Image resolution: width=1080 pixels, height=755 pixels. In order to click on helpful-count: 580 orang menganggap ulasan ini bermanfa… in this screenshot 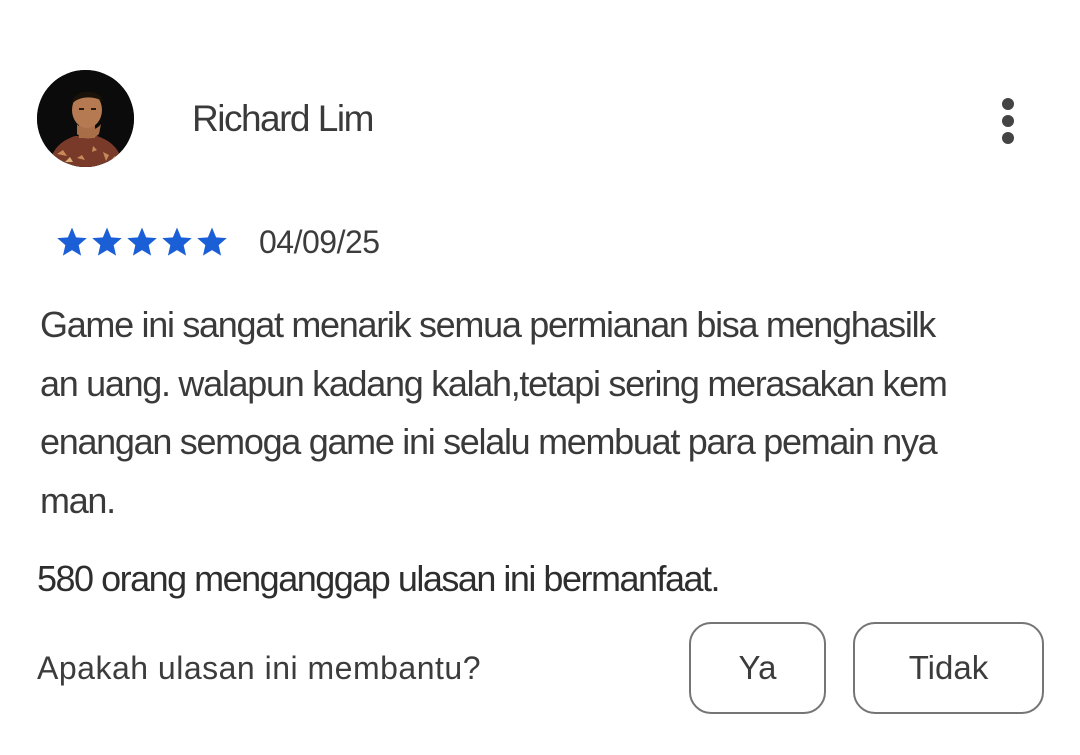, I will do `click(379, 578)`.